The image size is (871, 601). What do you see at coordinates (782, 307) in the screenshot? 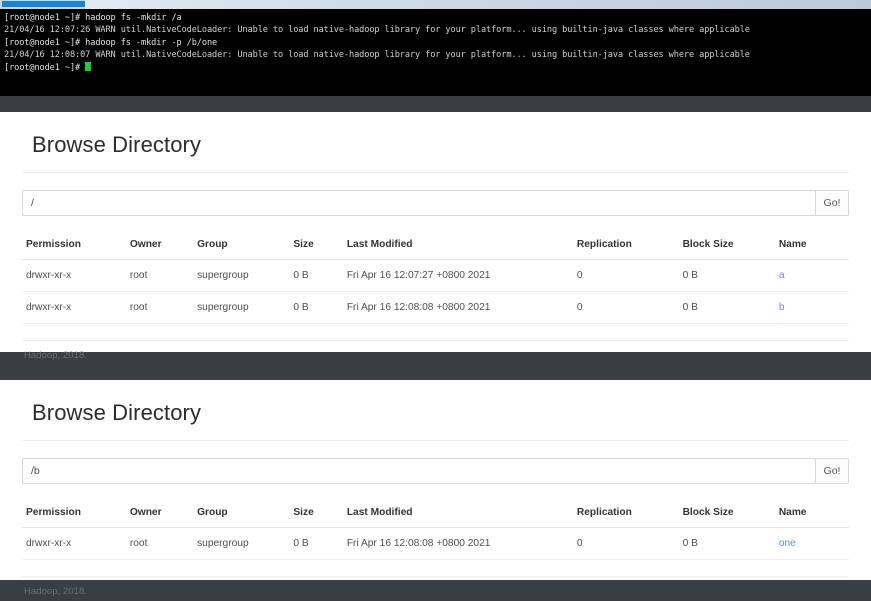
I see `directory-link: b` at bounding box center [782, 307].